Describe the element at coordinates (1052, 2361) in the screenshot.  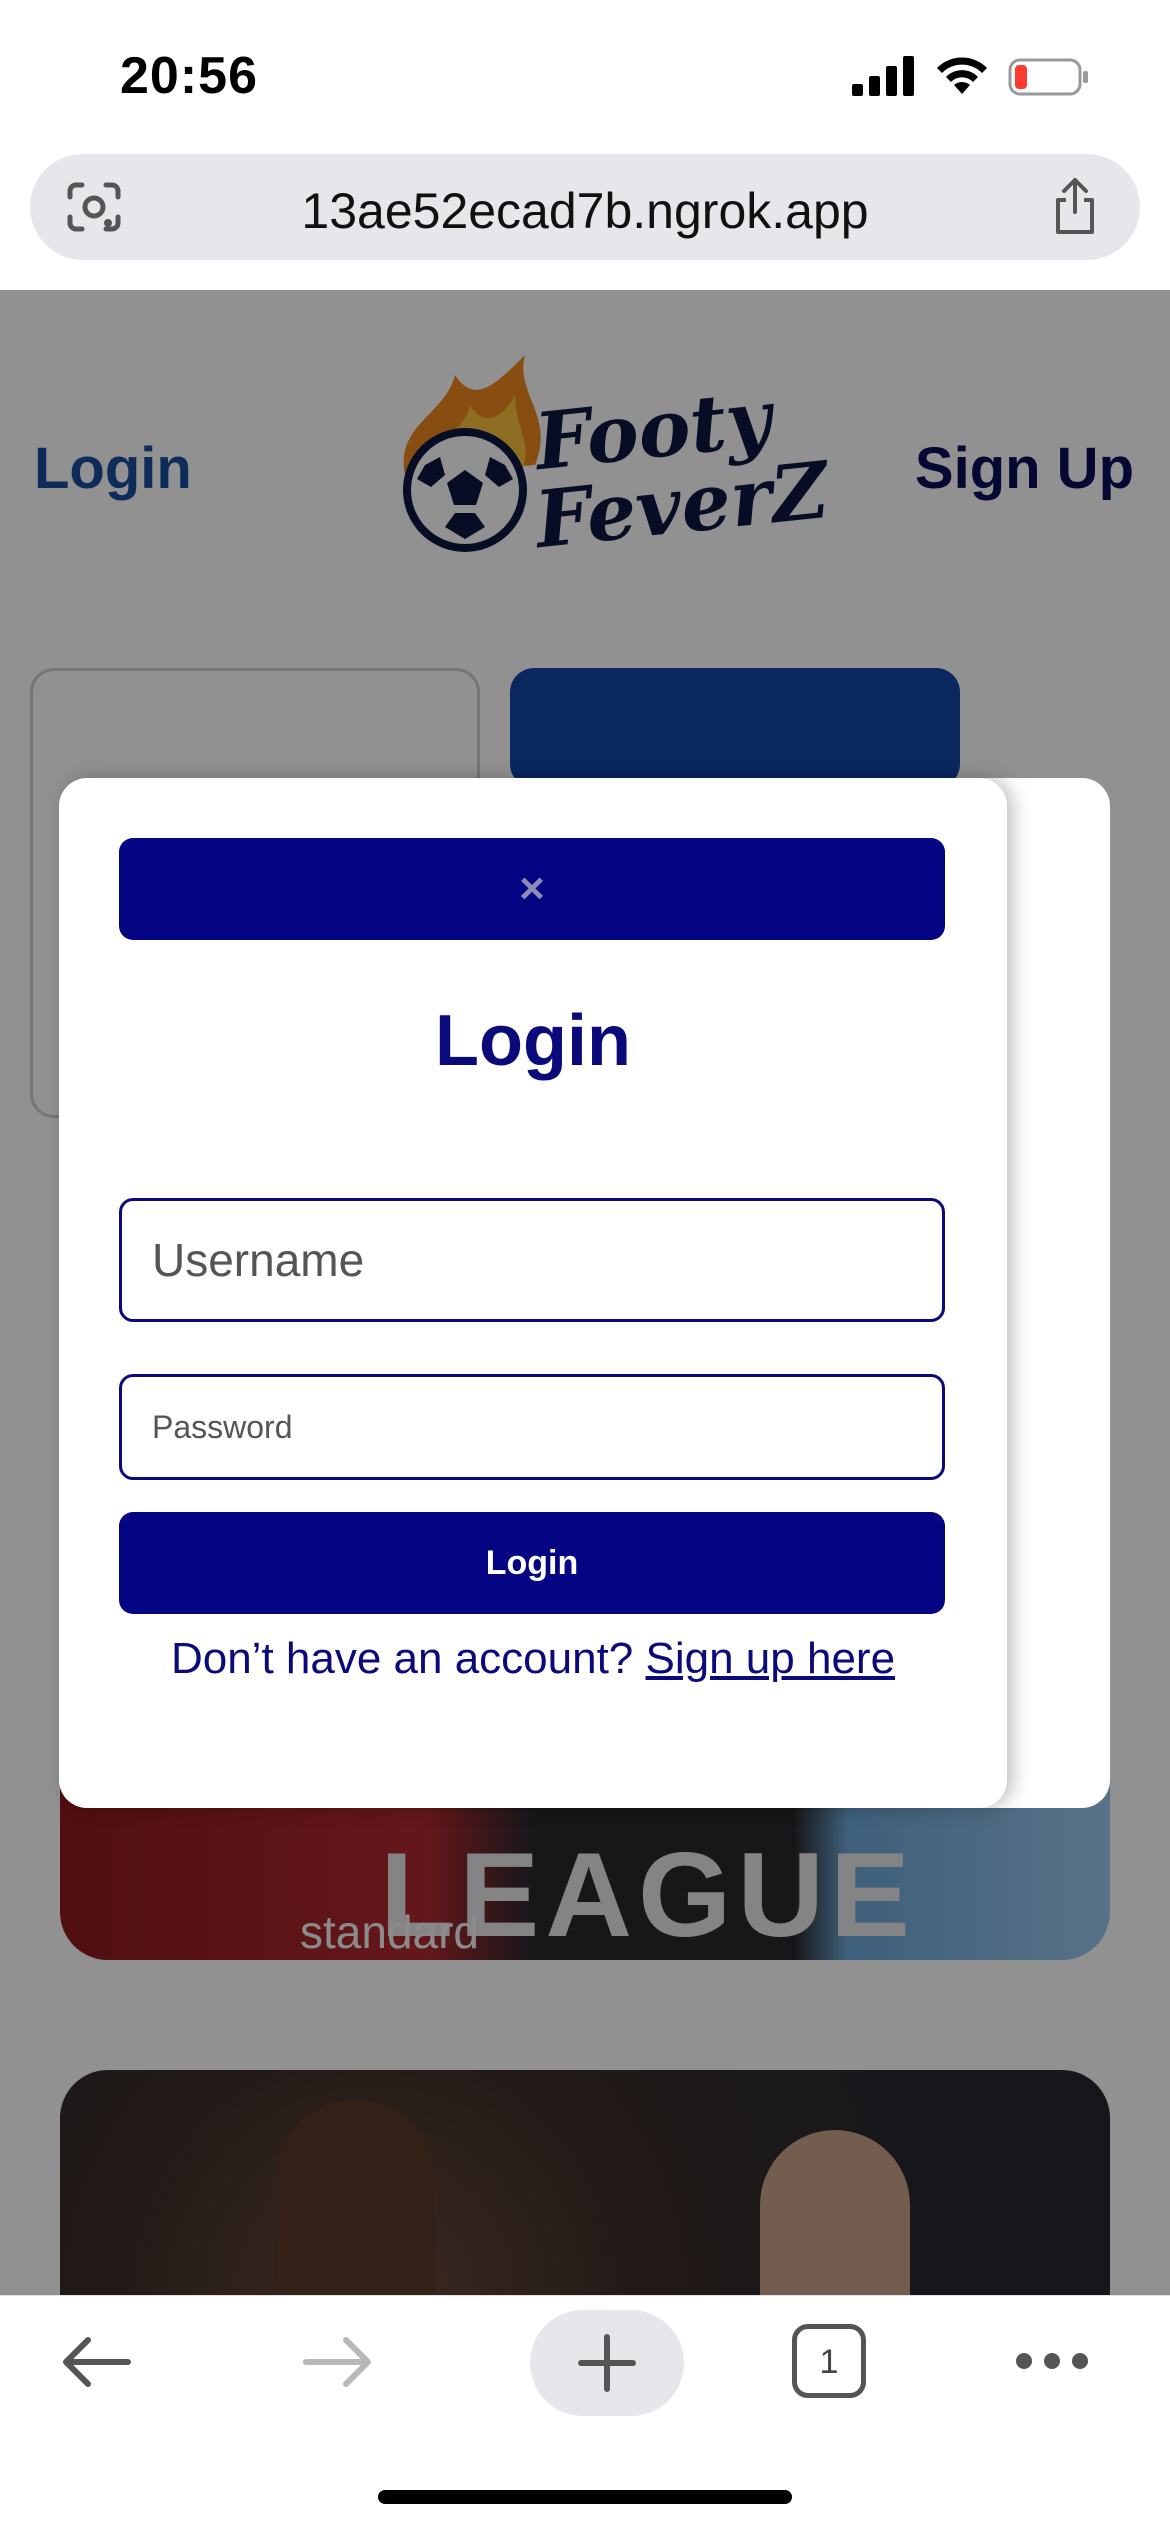
I see `more-icon` at that location.